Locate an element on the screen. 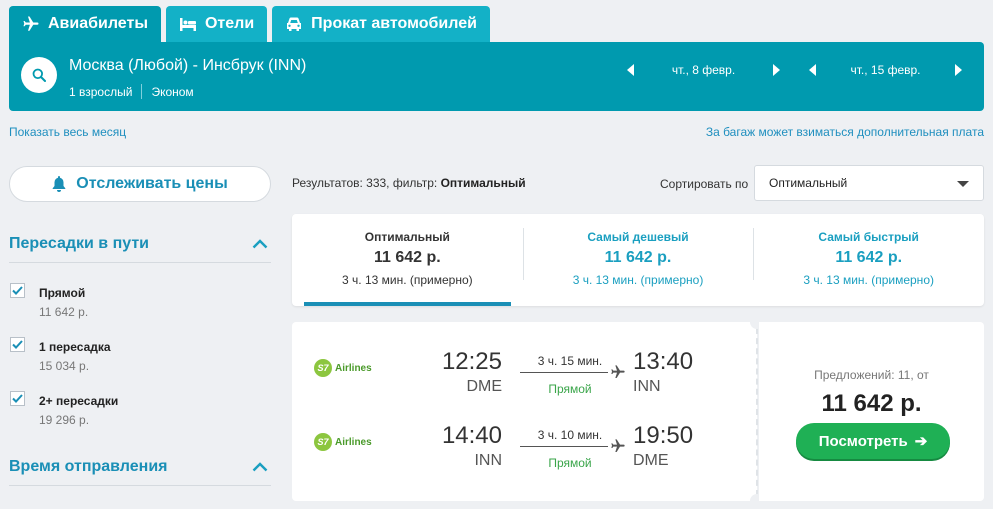 Image resolution: width=993 pixels, height=509 pixels. arrow-right-icon: ➔ is located at coordinates (921, 441).